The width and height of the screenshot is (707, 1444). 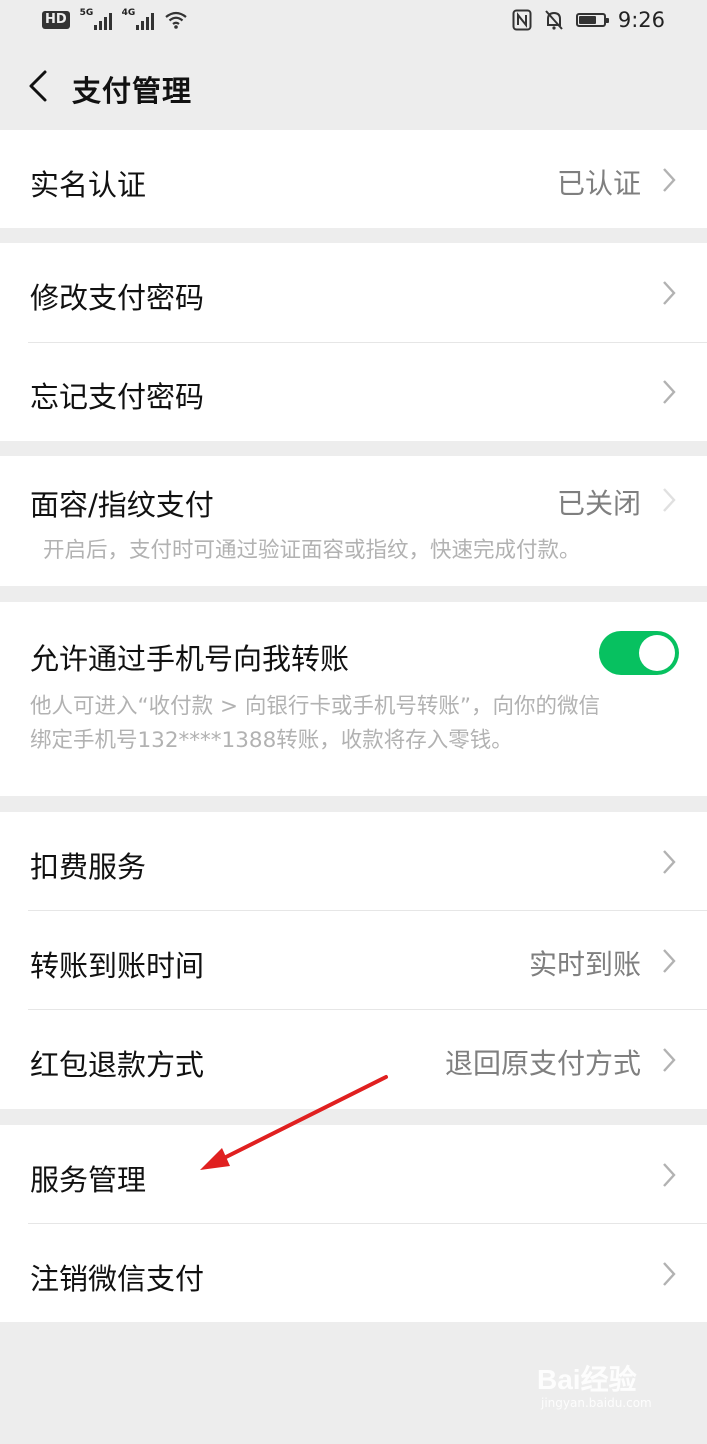 I want to click on group-management: 服务管理 注销微信支付, so click(x=353, y=1223).